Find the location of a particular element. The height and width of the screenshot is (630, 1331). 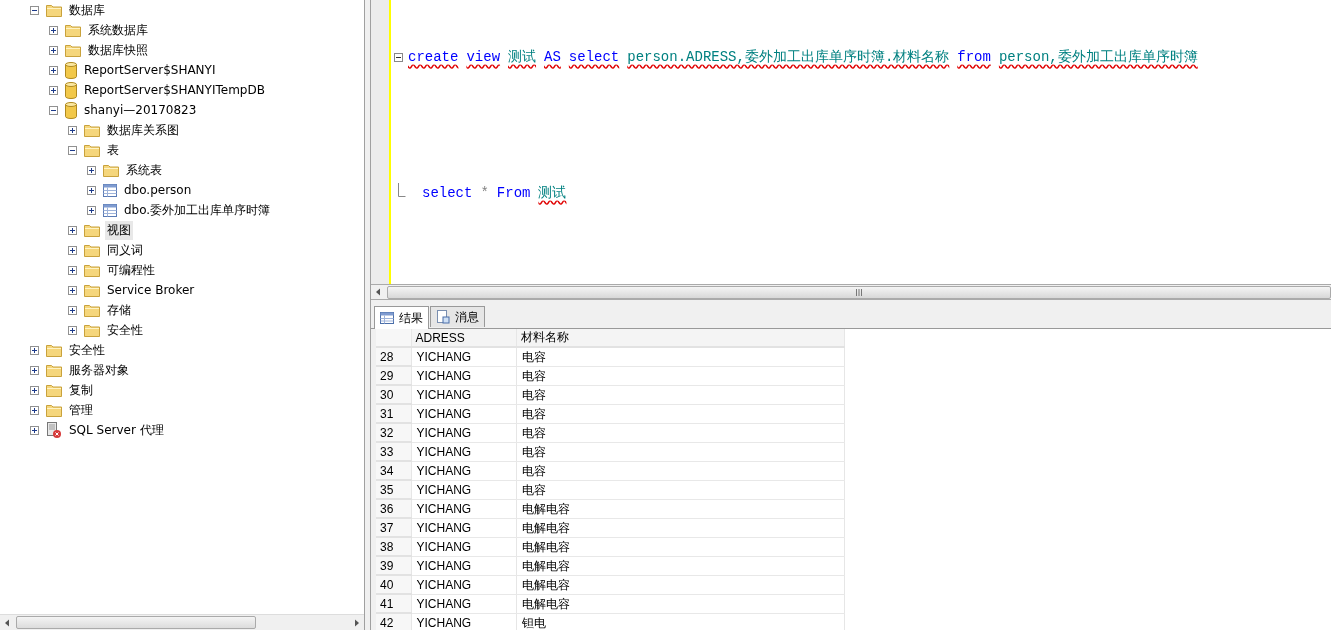

result-tab: 结果 is located at coordinates (401, 317).